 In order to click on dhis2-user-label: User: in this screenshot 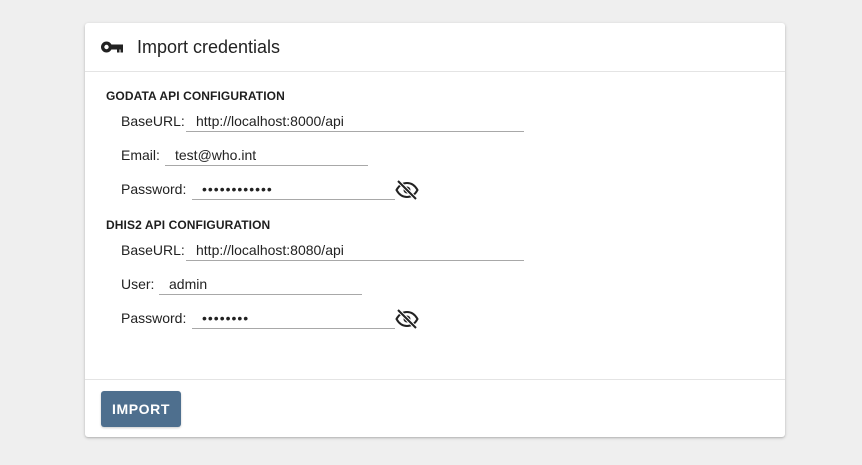, I will do `click(138, 284)`.